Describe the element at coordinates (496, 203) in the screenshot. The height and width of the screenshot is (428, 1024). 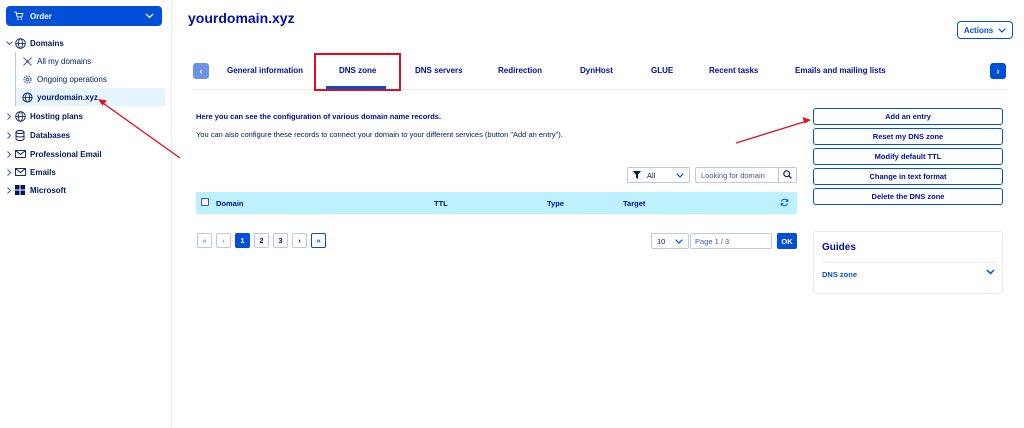
I see `records-table-header: Domain TTL Type Target` at that location.